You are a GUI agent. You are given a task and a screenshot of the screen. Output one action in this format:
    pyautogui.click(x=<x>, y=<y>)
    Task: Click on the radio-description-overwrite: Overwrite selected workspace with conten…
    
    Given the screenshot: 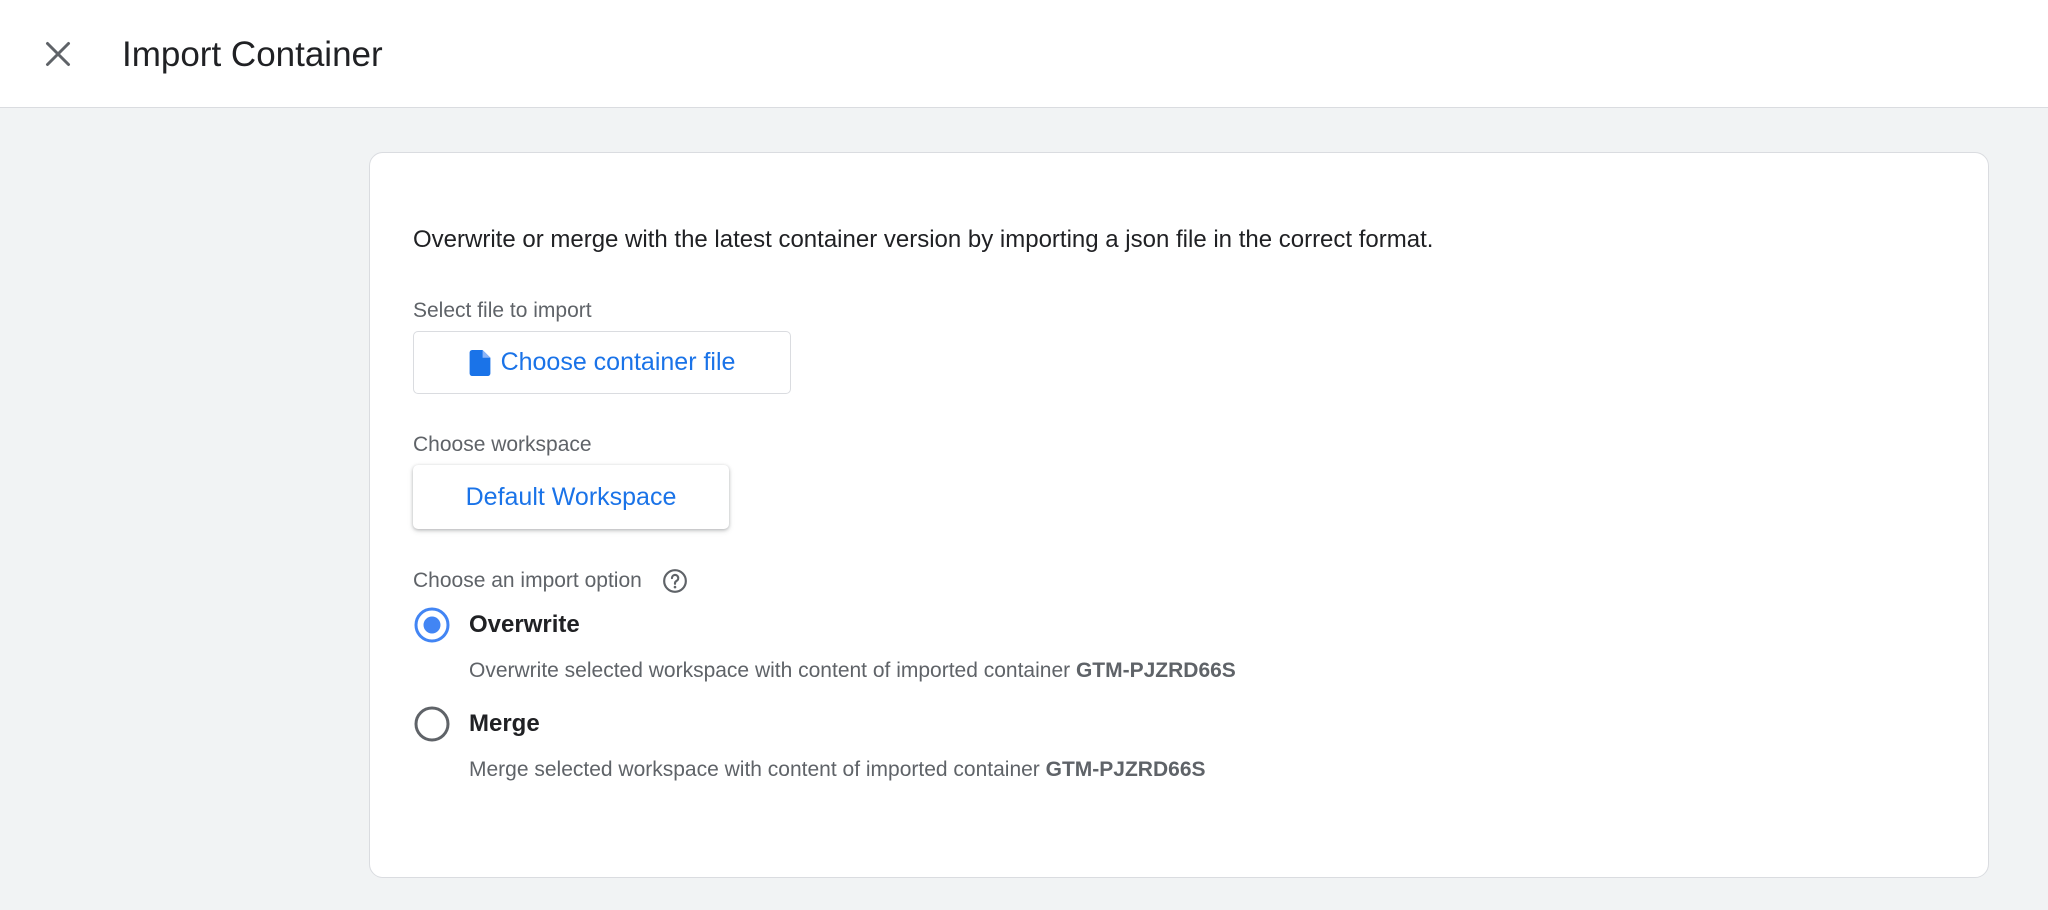 What is the action you would take?
    pyautogui.click(x=852, y=671)
    